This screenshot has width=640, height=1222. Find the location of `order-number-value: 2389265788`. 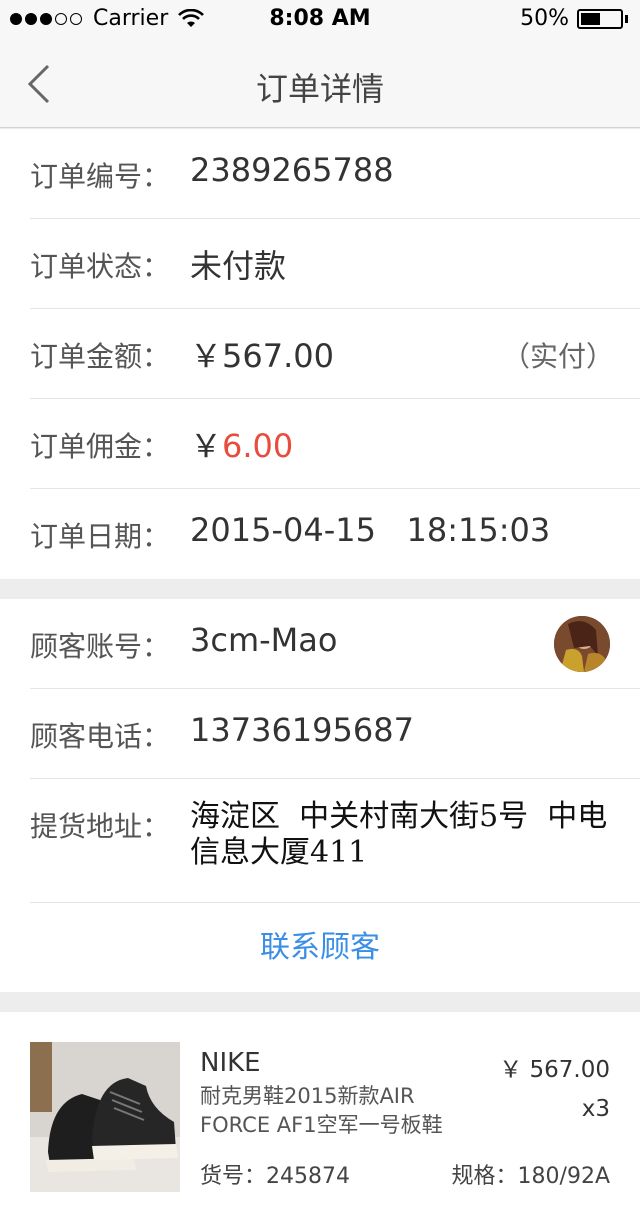

order-number-value: 2389265788 is located at coordinates (292, 170).